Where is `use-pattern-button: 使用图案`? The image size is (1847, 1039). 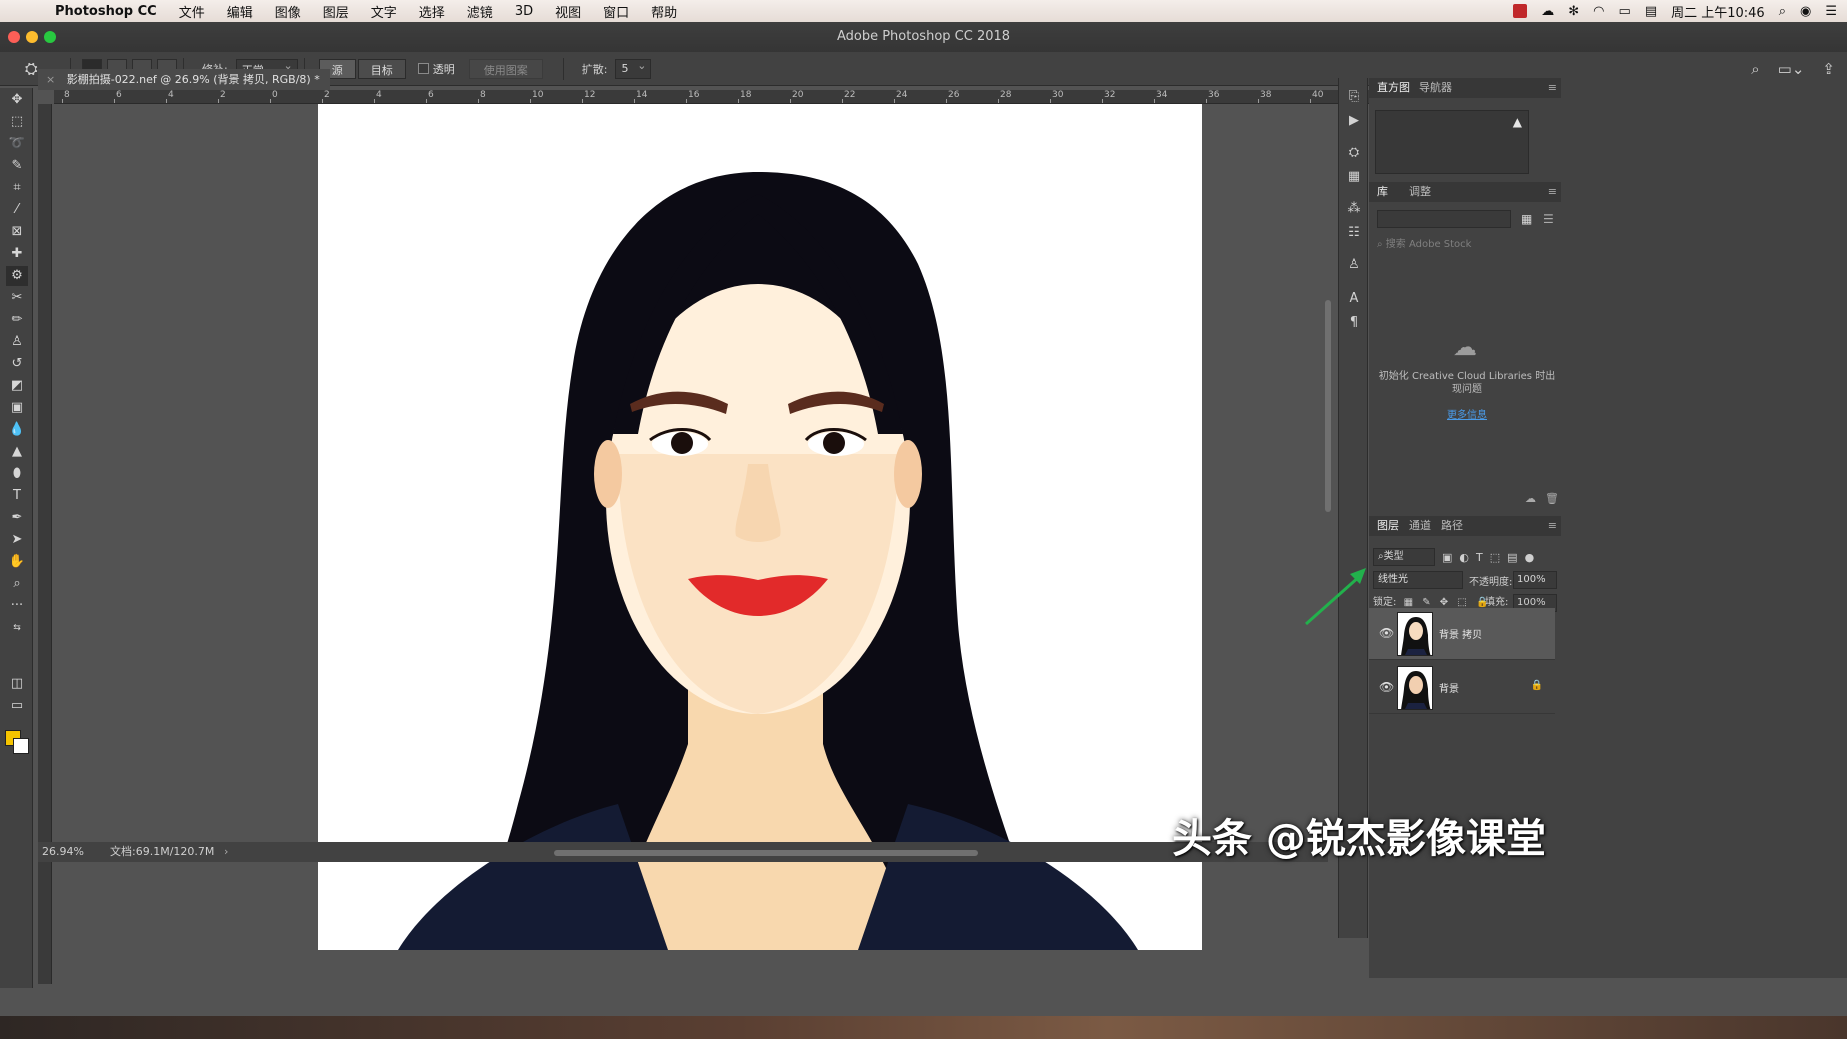
use-pattern-button: 使用图案 is located at coordinates (505, 68).